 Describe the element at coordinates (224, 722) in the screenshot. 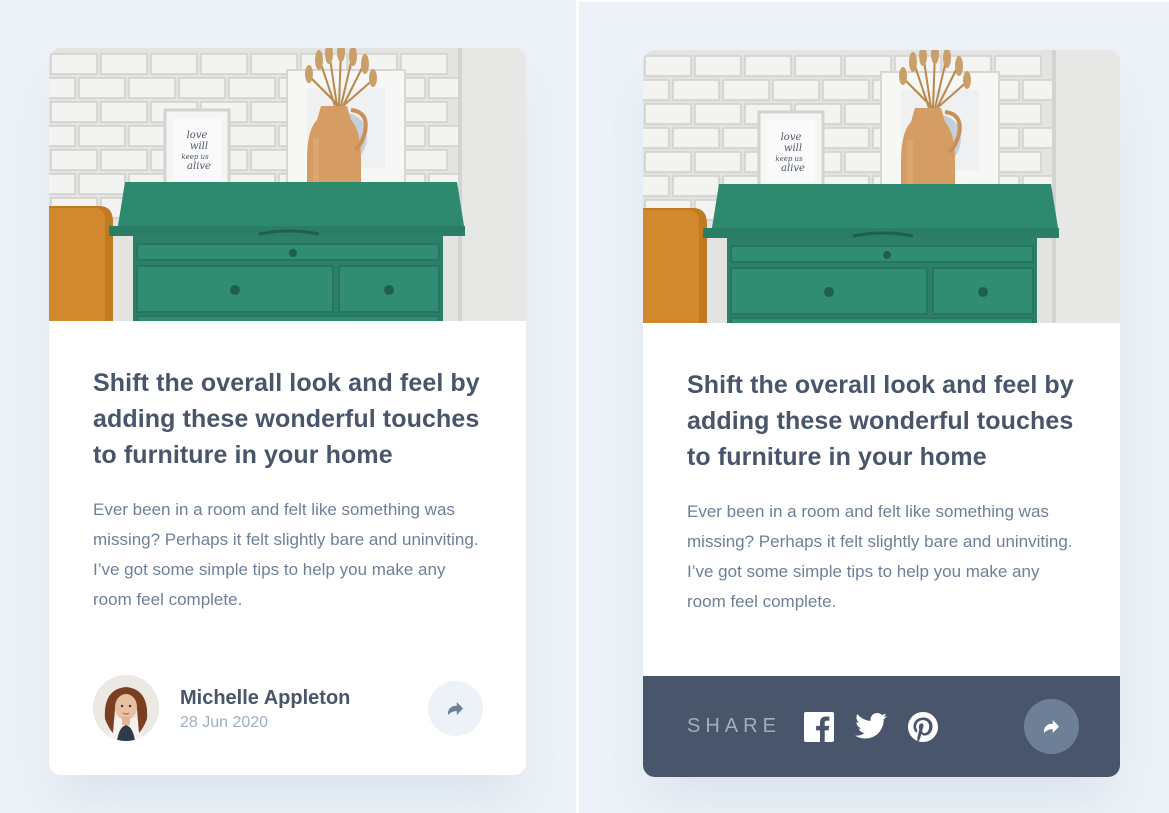

I see `post-date: 28 Jun 2020` at that location.